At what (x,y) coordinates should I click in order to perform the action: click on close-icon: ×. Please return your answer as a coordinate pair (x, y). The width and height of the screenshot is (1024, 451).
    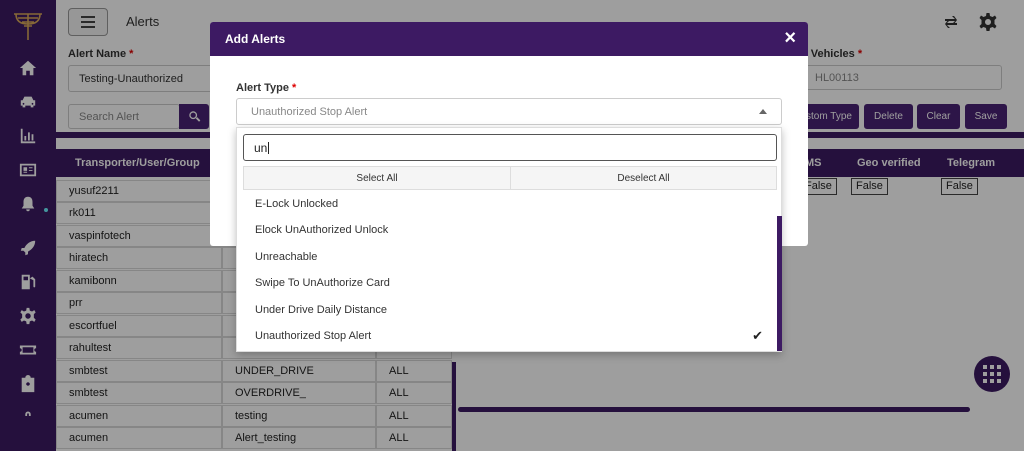
    Looking at the image, I should click on (790, 38).